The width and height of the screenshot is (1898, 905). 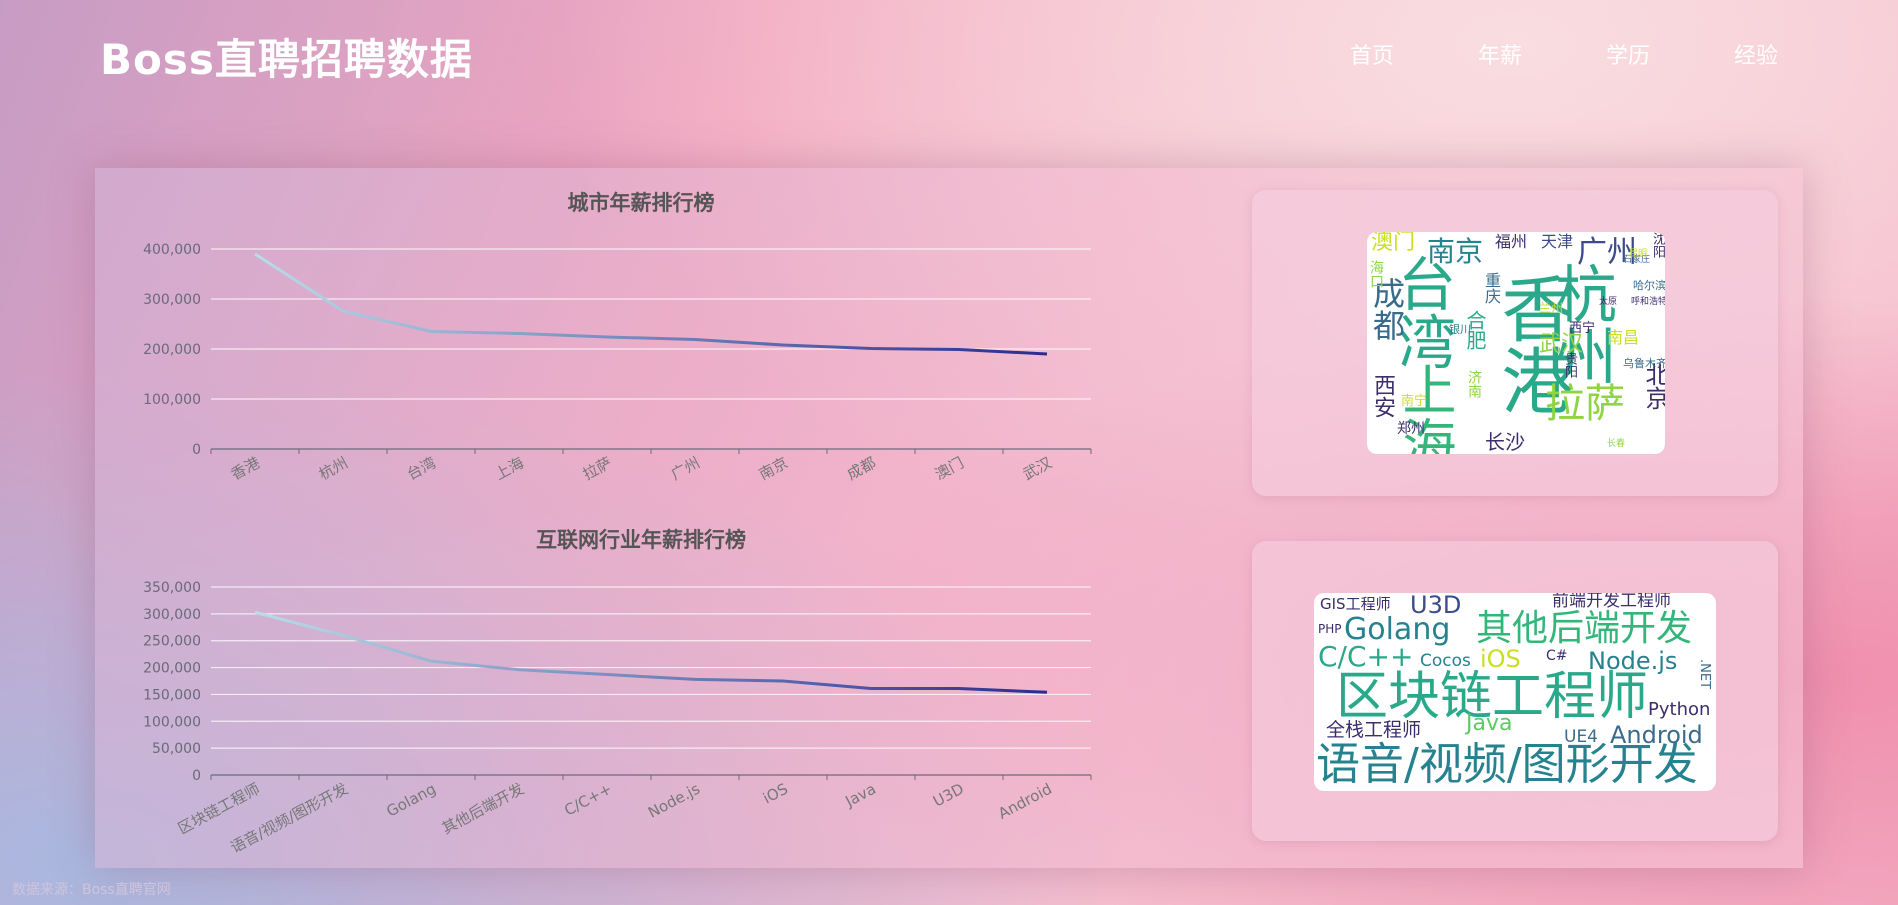 What do you see at coordinates (1393, 243) in the screenshot?
I see `city-cloud-word: 澳门` at bounding box center [1393, 243].